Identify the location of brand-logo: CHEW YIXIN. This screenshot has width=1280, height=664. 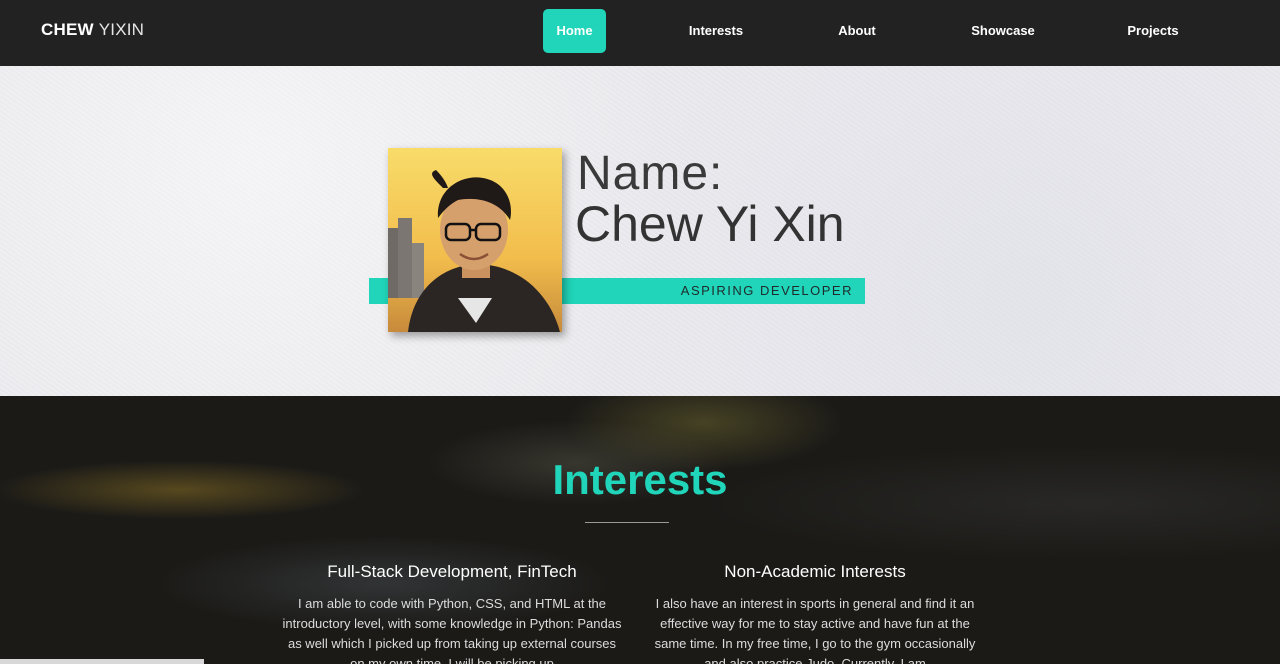
(92, 30).